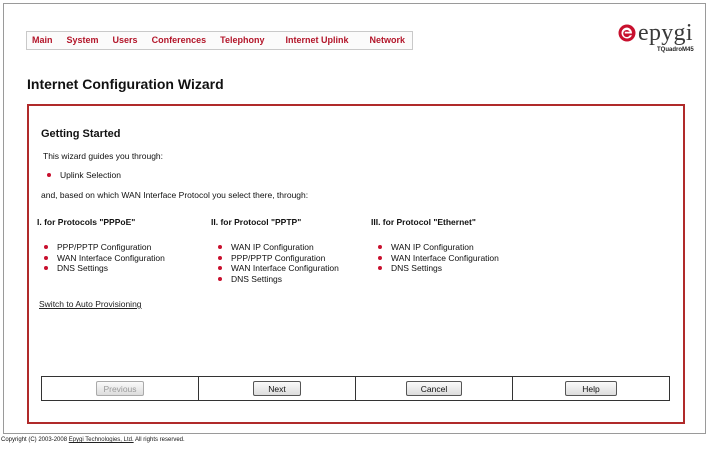  I want to click on button-cell: Previous, so click(120, 388).